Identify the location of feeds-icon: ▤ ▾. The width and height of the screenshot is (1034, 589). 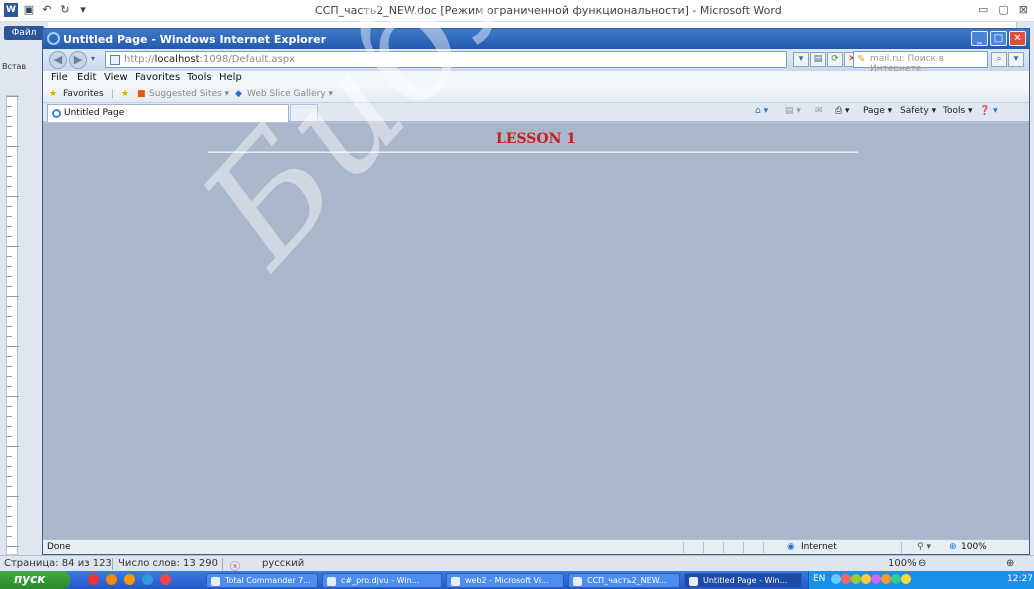
(793, 111).